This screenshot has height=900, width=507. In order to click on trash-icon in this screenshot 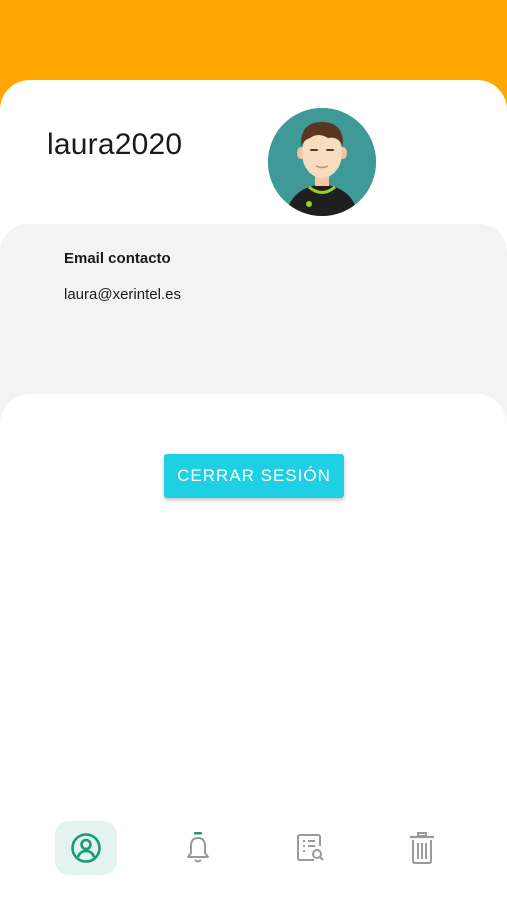, I will do `click(422, 848)`.